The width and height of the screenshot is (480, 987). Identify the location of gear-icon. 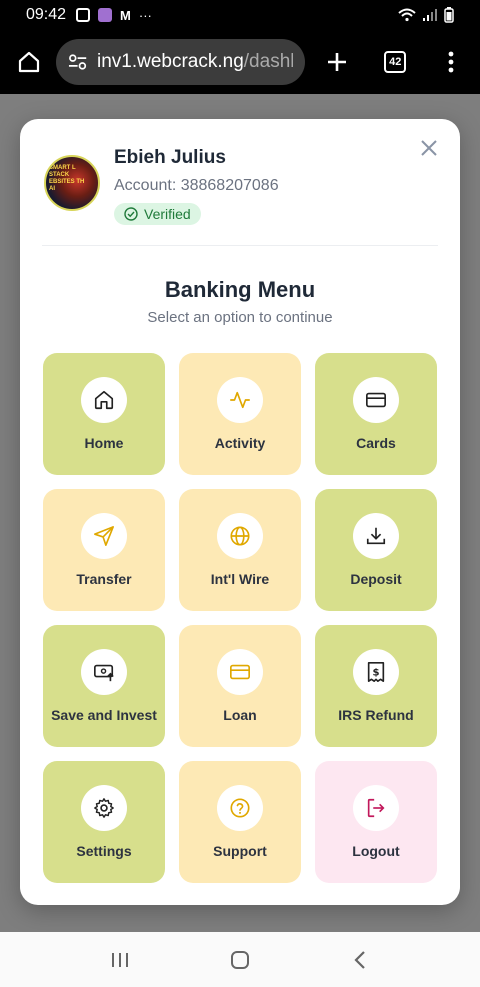
(104, 808).